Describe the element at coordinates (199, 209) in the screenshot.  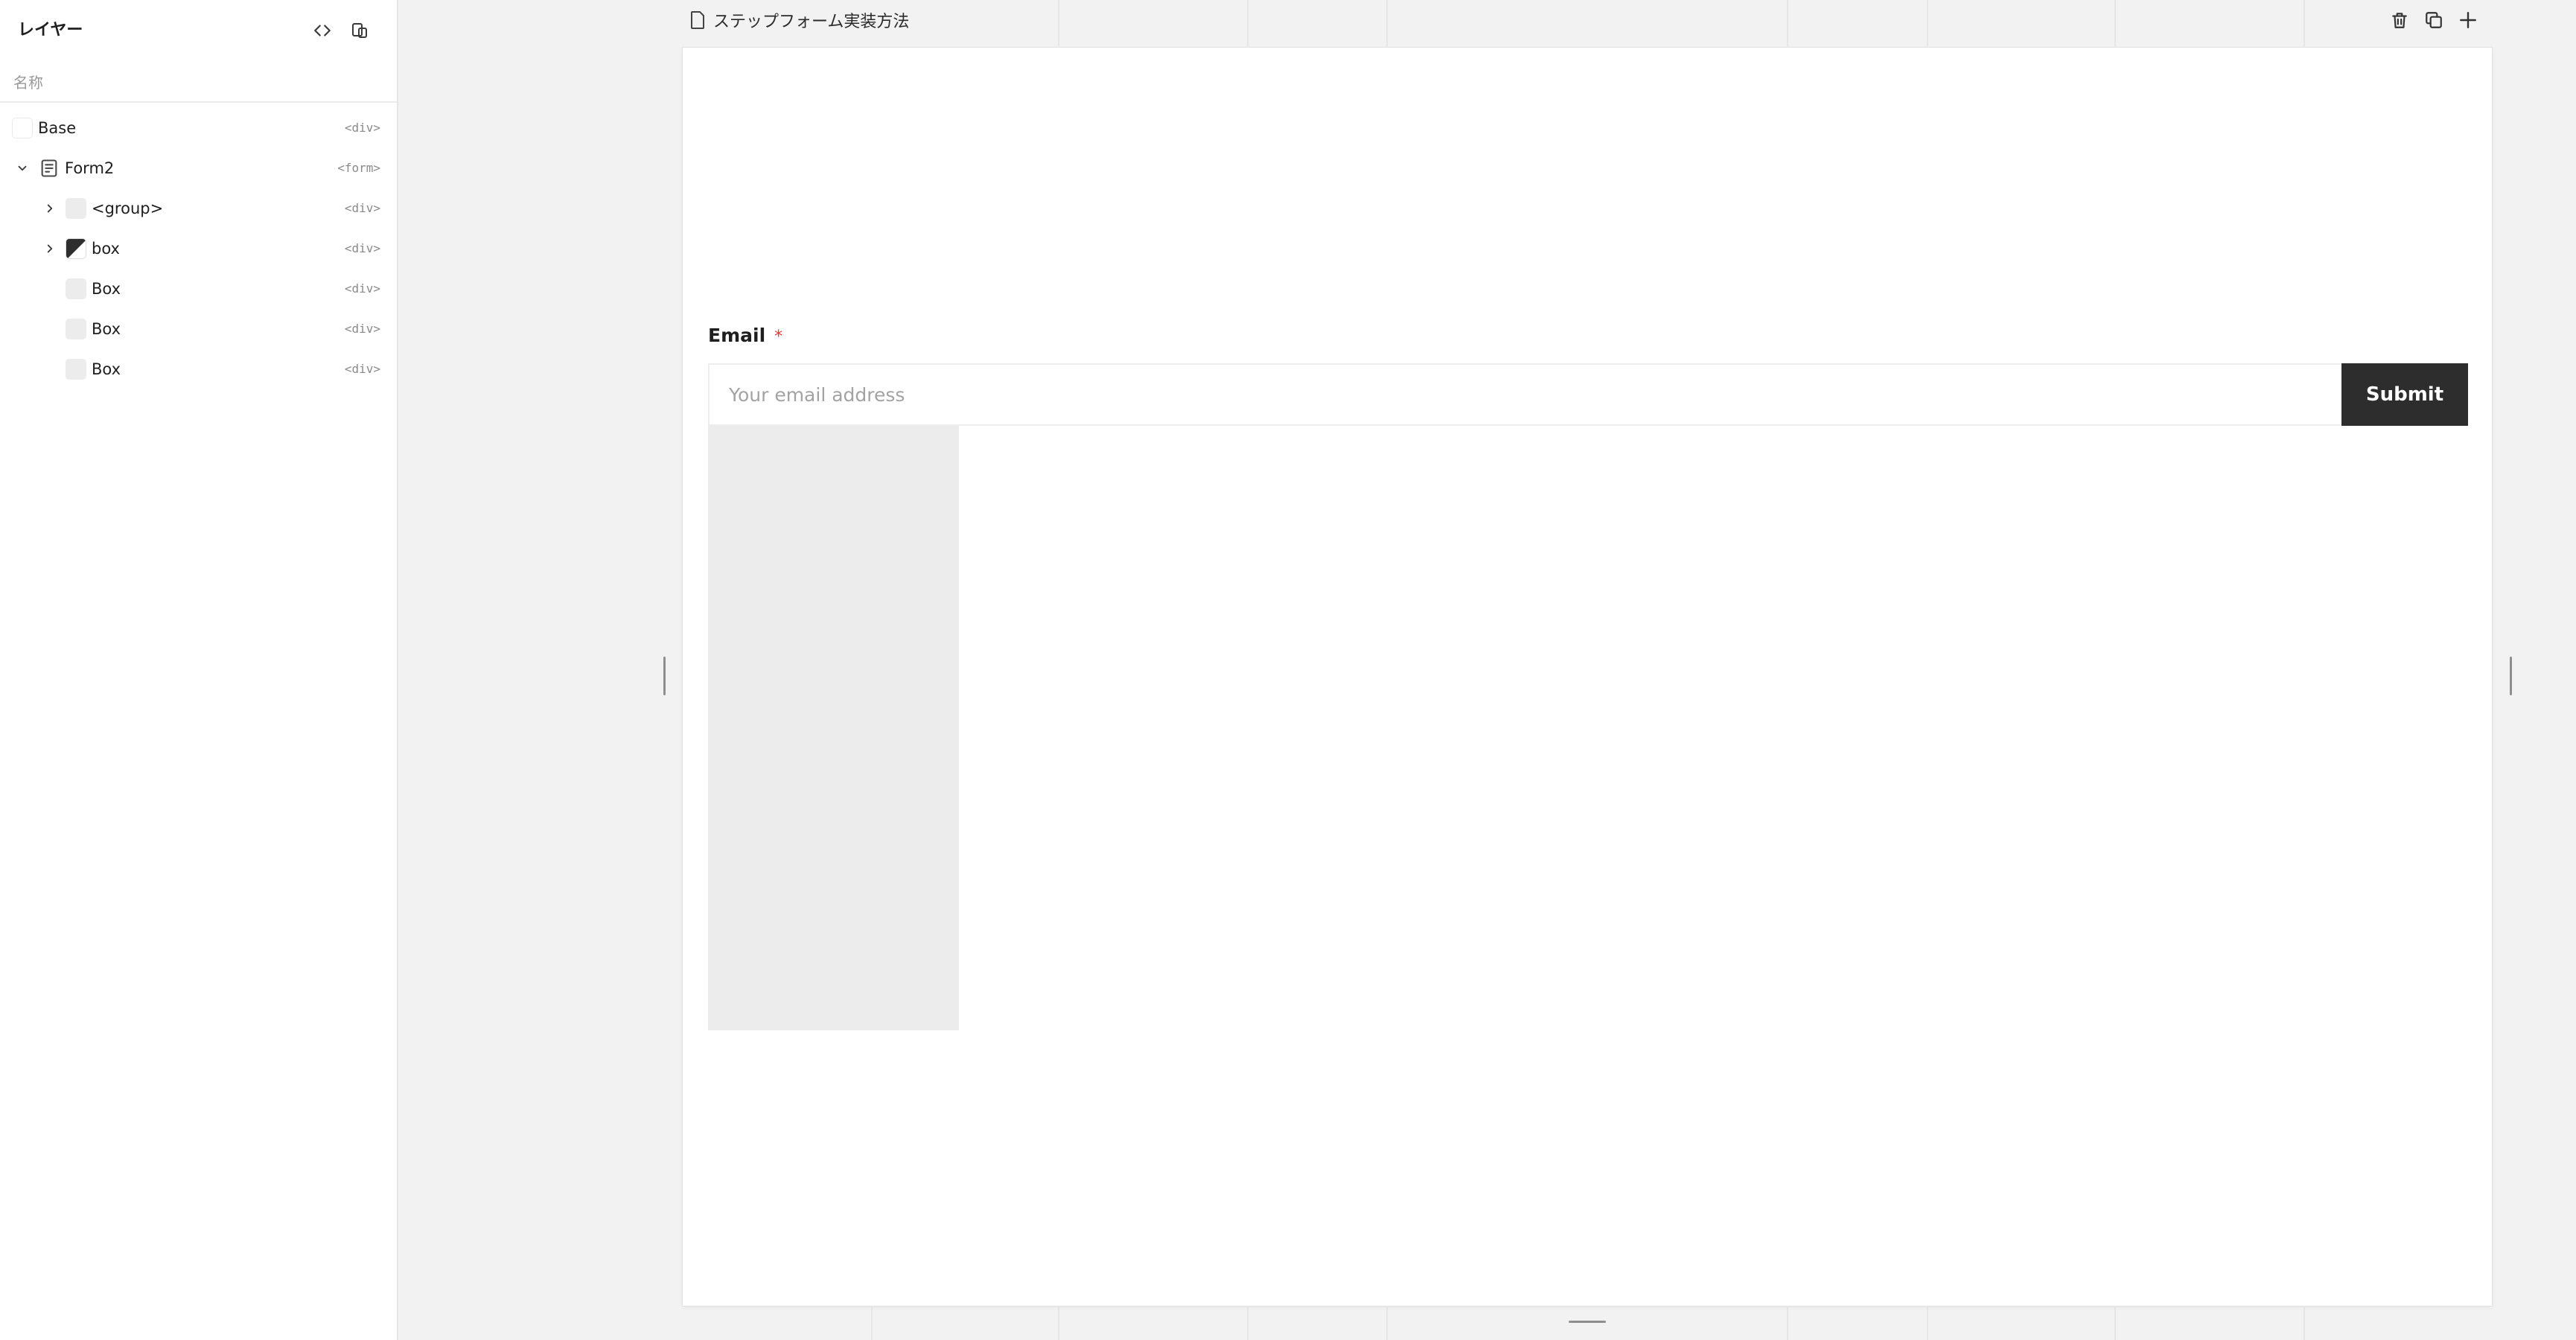
I see `layer-row-group: <group> <div>` at that location.